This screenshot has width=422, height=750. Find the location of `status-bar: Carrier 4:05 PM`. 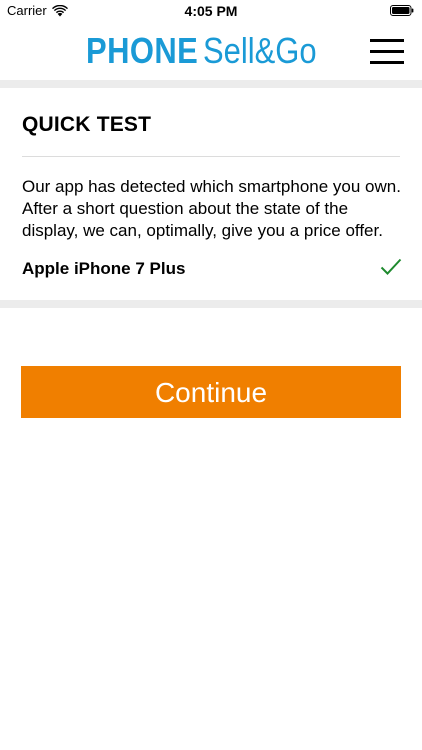

status-bar: Carrier 4:05 PM is located at coordinates (211, 11).